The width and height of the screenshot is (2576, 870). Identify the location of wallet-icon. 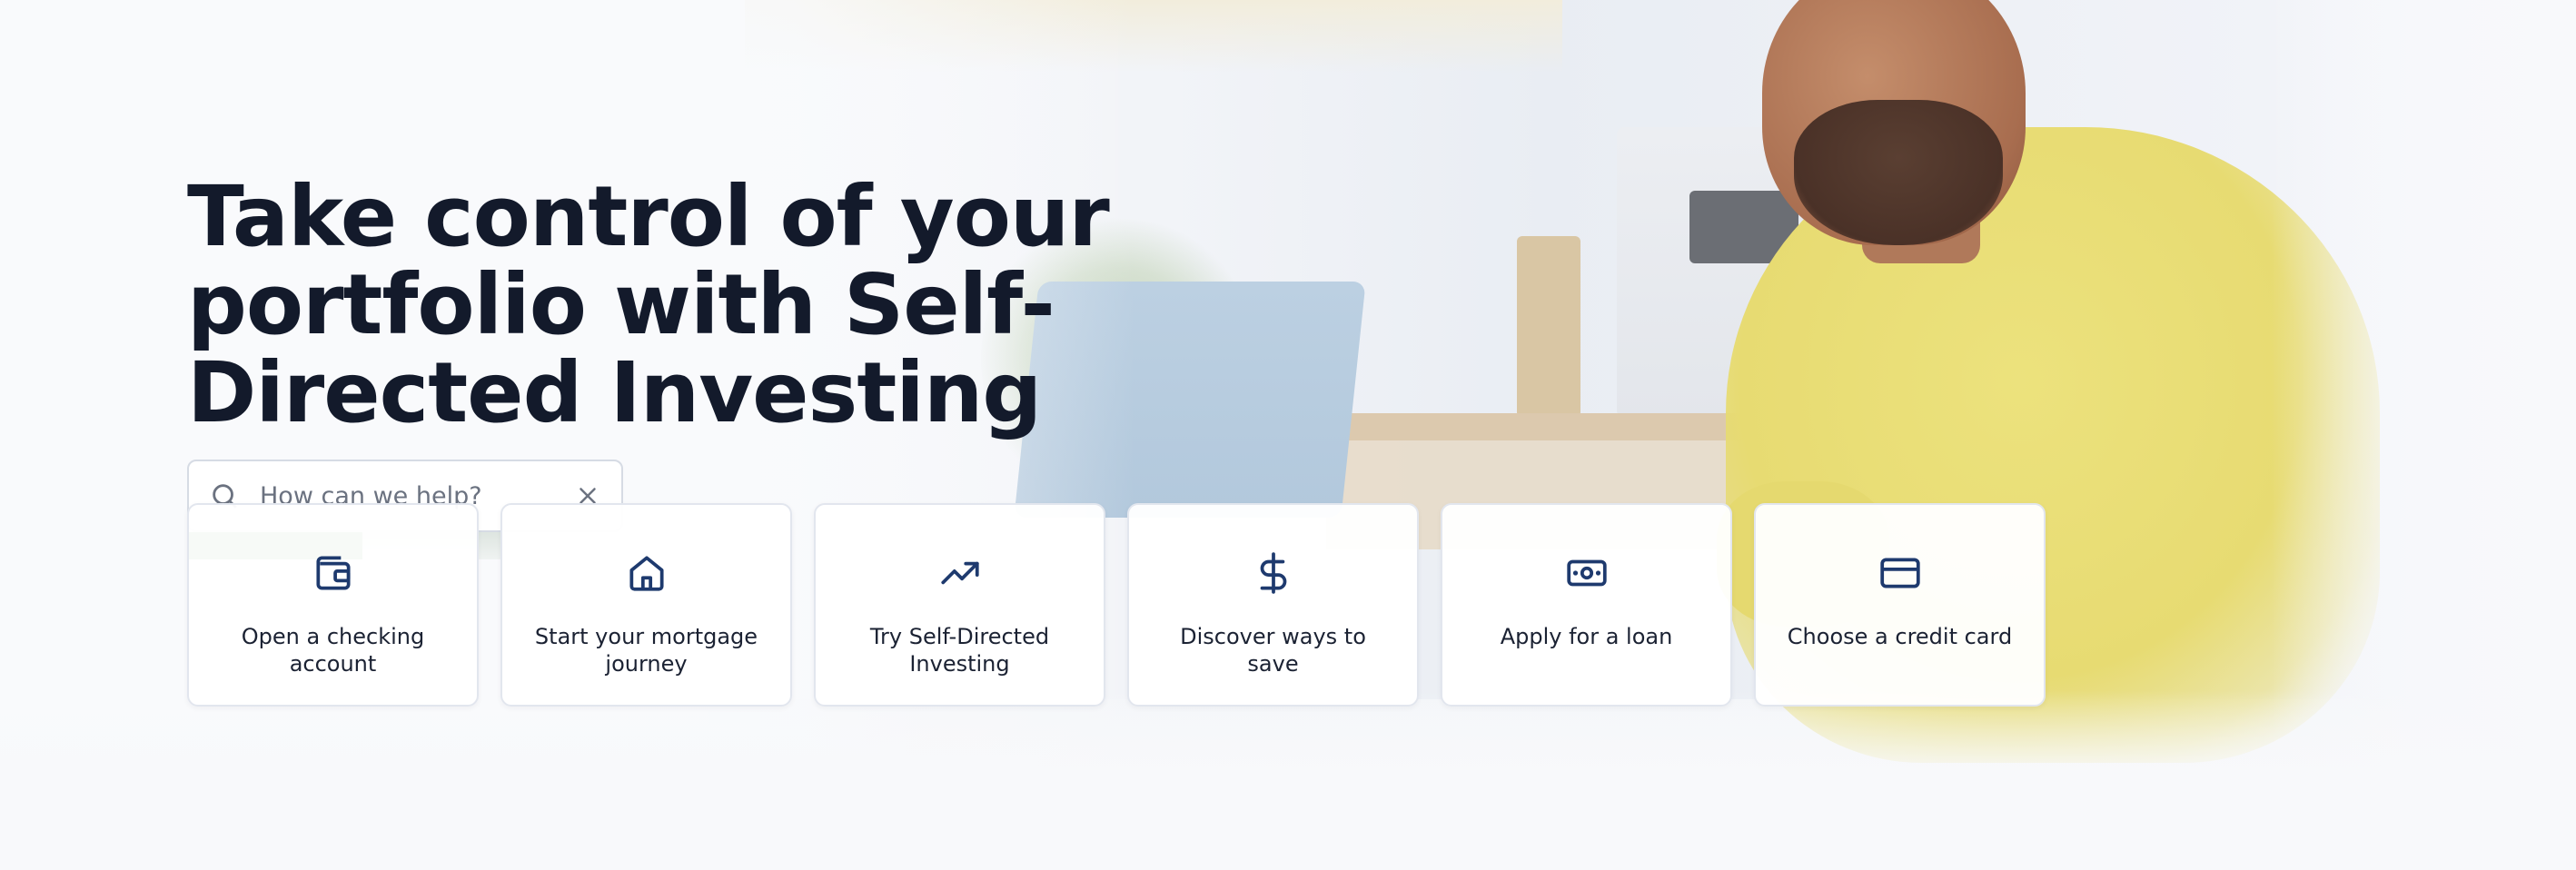
(333, 573).